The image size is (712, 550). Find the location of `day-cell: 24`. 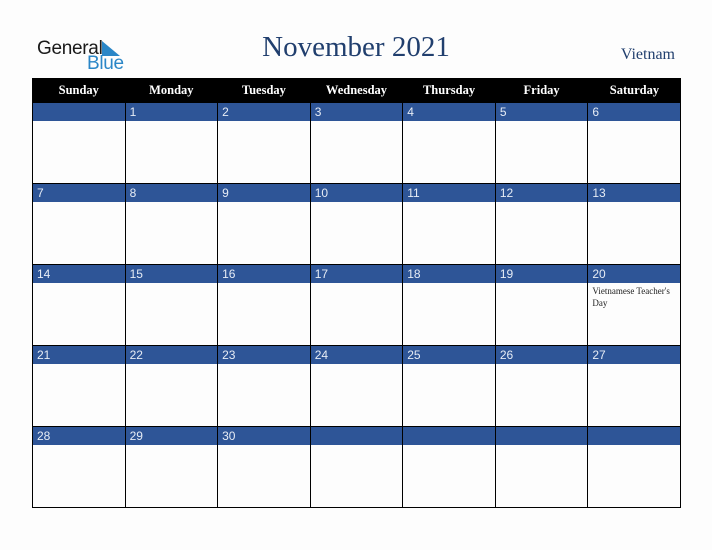

day-cell: 24 is located at coordinates (356, 386).